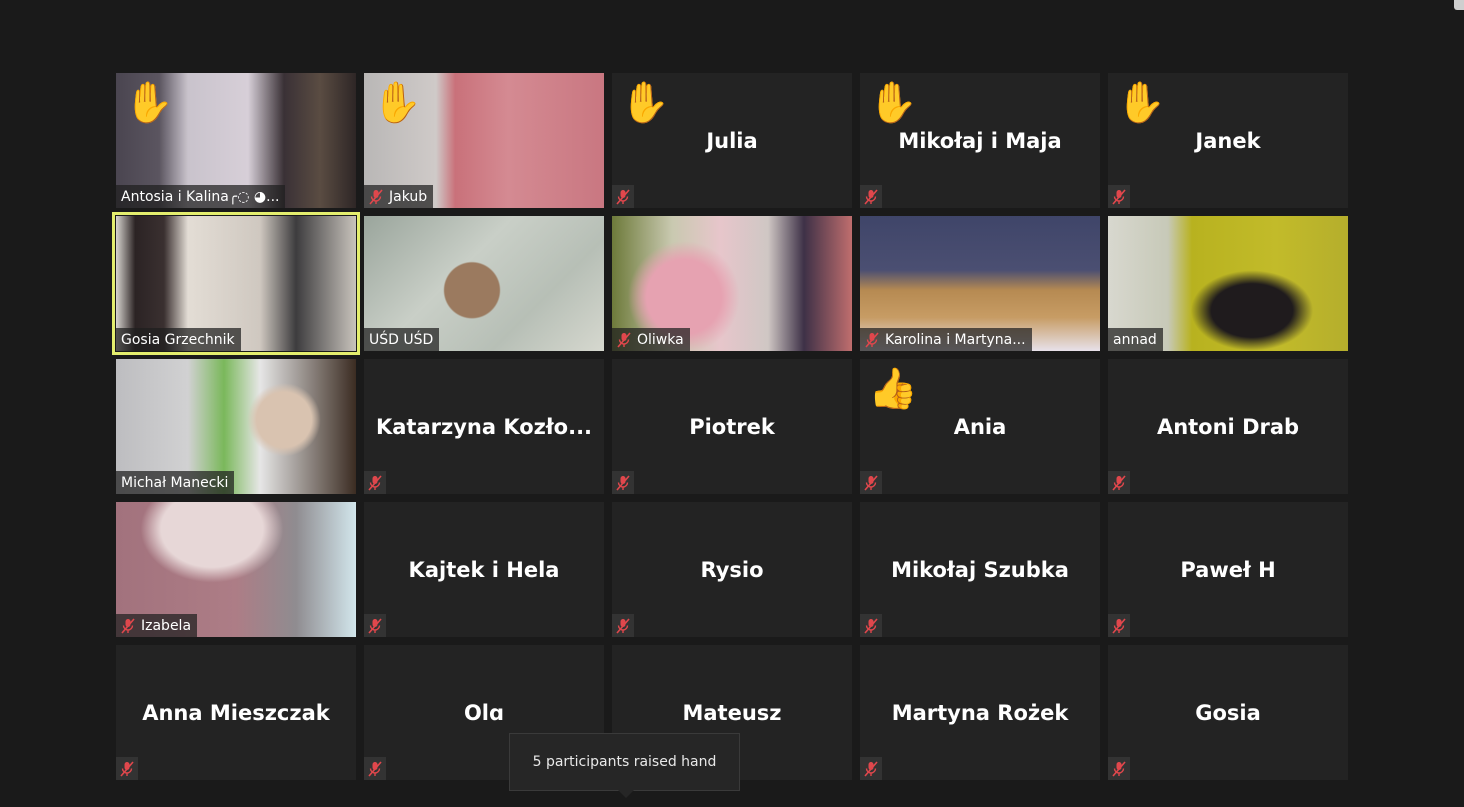 The height and width of the screenshot is (807, 1464). I want to click on participant-name: Janek, so click(1228, 140).